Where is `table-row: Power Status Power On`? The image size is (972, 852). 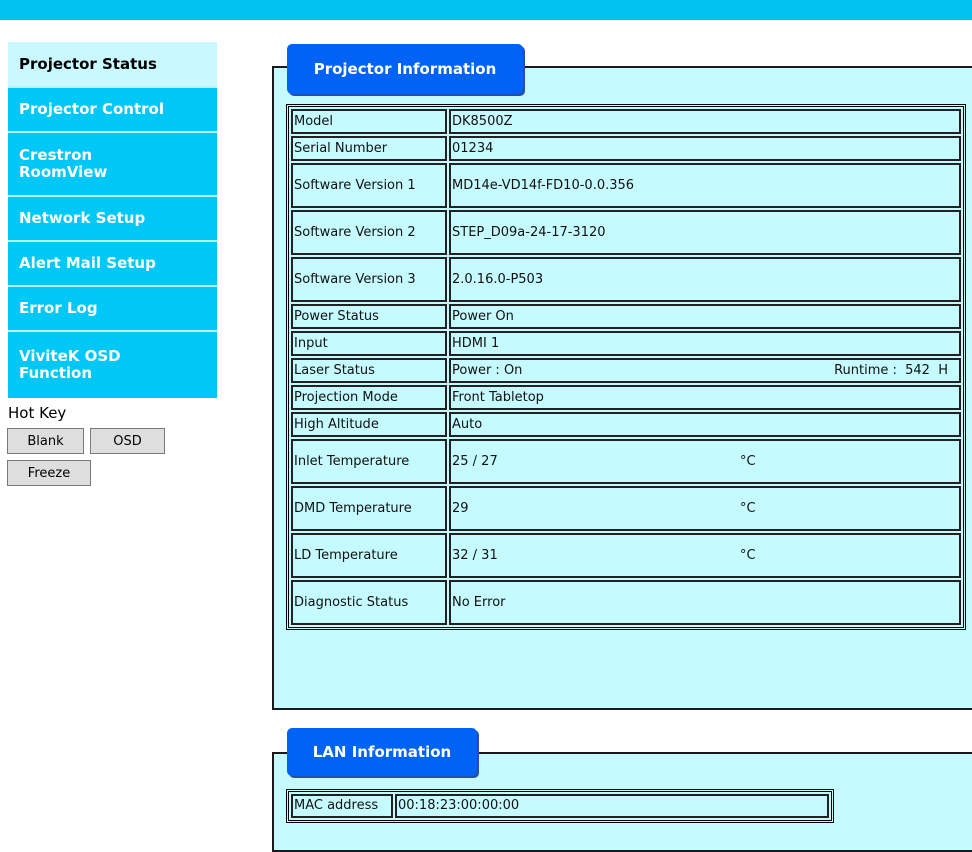
table-row: Power Status Power On is located at coordinates (626, 316).